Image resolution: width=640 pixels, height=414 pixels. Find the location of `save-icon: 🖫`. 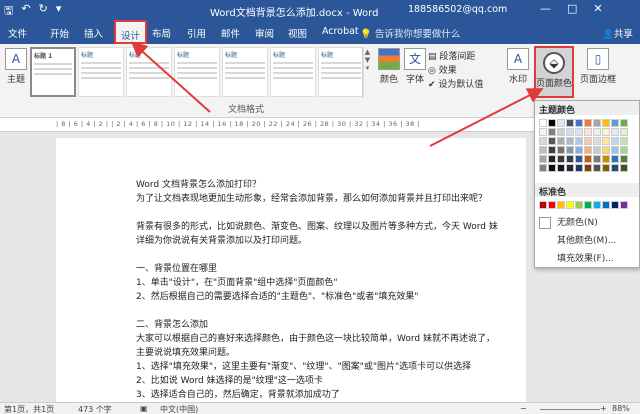

save-icon: 🖫 is located at coordinates (8, 11).